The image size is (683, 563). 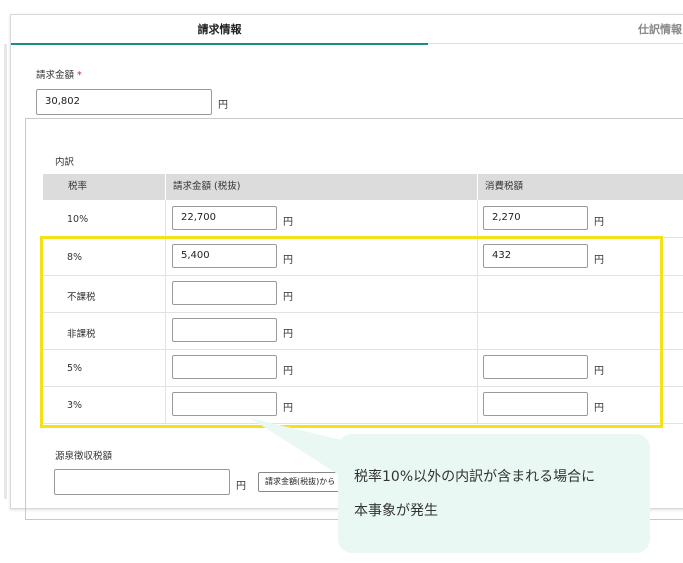 I want to click on left-rule, so click(x=5, y=271).